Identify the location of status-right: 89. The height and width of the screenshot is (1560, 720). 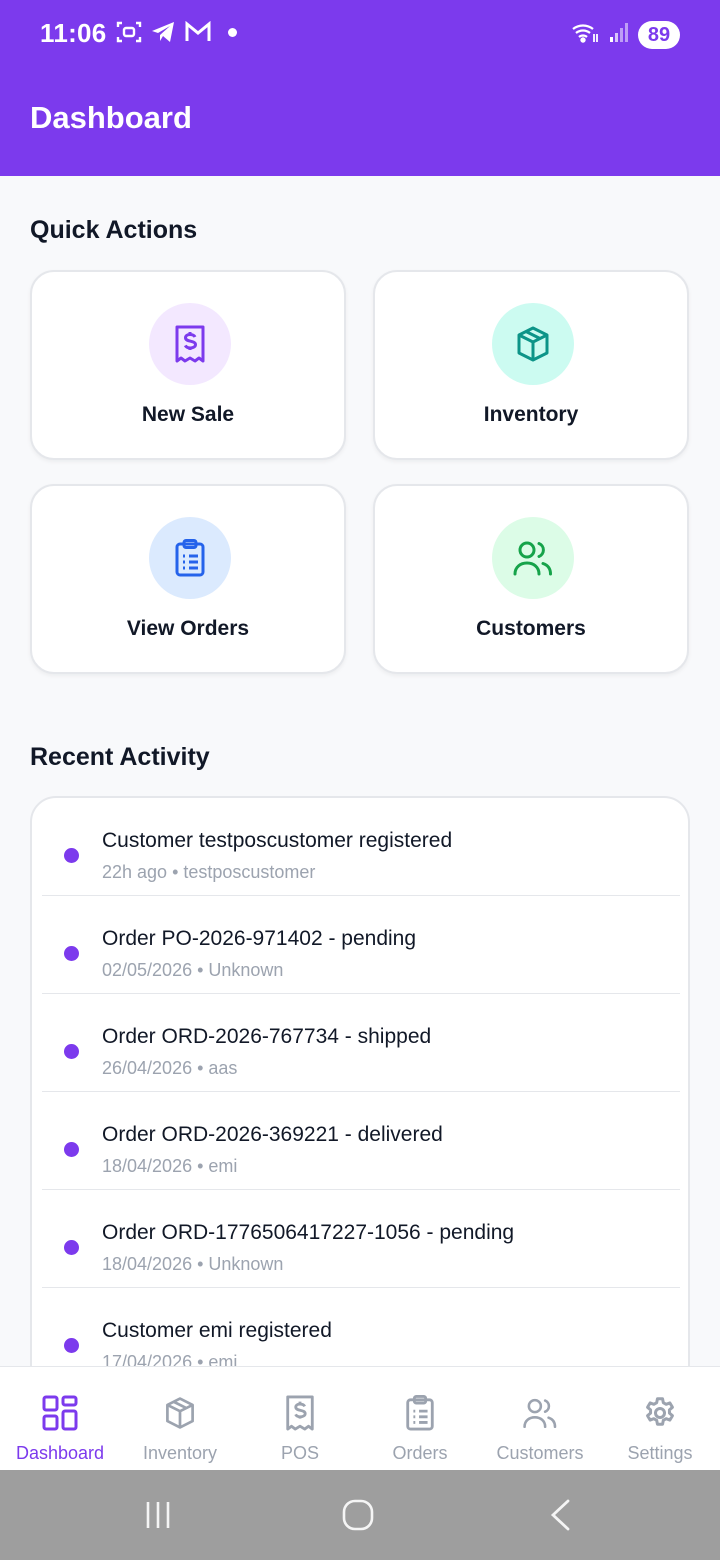
(625, 34).